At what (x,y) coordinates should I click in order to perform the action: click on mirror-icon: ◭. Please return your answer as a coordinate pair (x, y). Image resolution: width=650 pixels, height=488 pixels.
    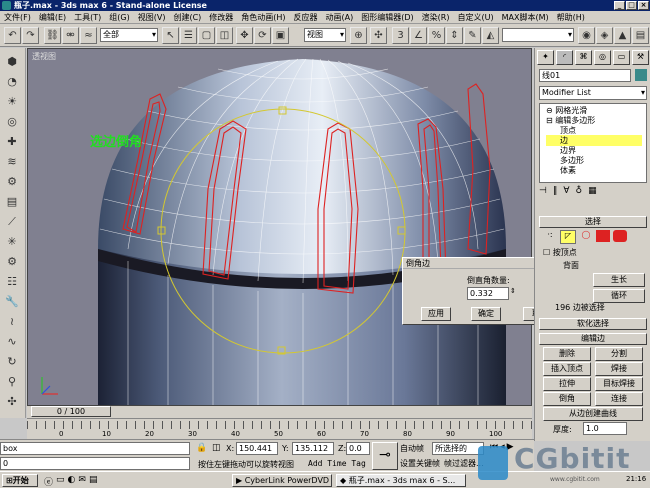
    Looking at the image, I should click on (490, 35).